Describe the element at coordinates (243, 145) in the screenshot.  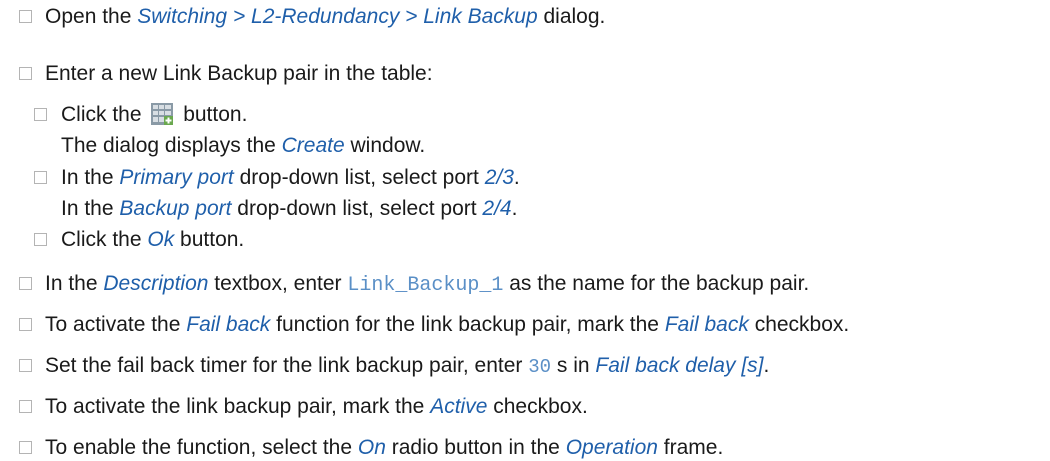
I see `substep-create-window: The dialog displays the Create window.` at that location.